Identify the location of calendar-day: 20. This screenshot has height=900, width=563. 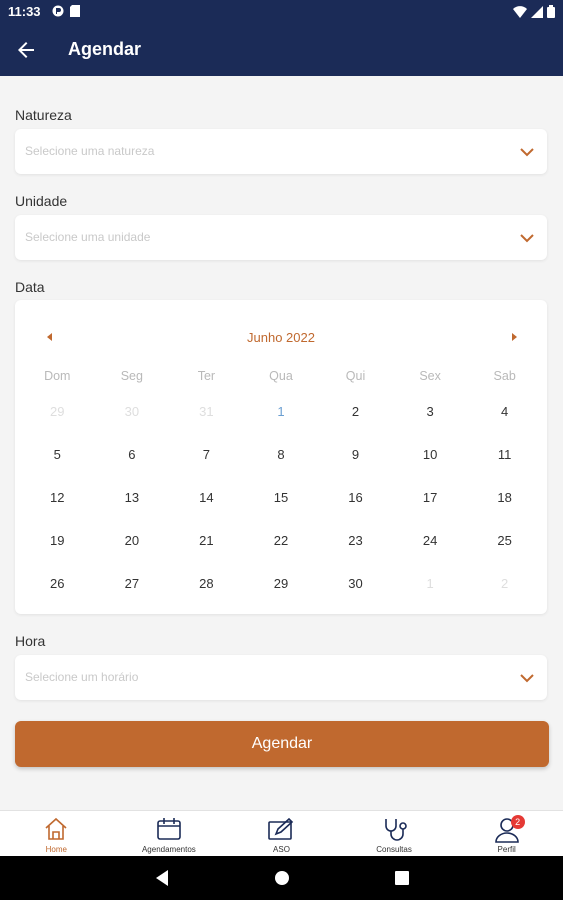
(132, 540).